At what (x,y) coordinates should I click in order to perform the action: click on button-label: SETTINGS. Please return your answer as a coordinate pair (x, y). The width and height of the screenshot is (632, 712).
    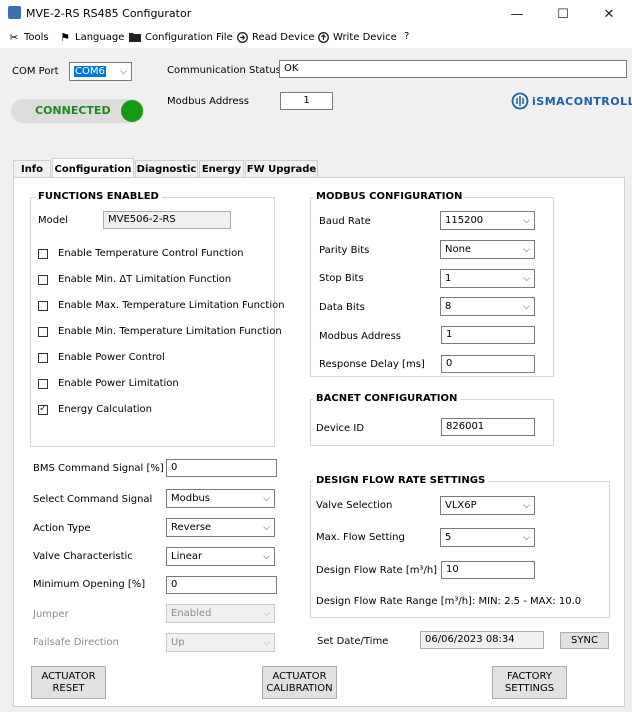
    Looking at the image, I should click on (529, 688).